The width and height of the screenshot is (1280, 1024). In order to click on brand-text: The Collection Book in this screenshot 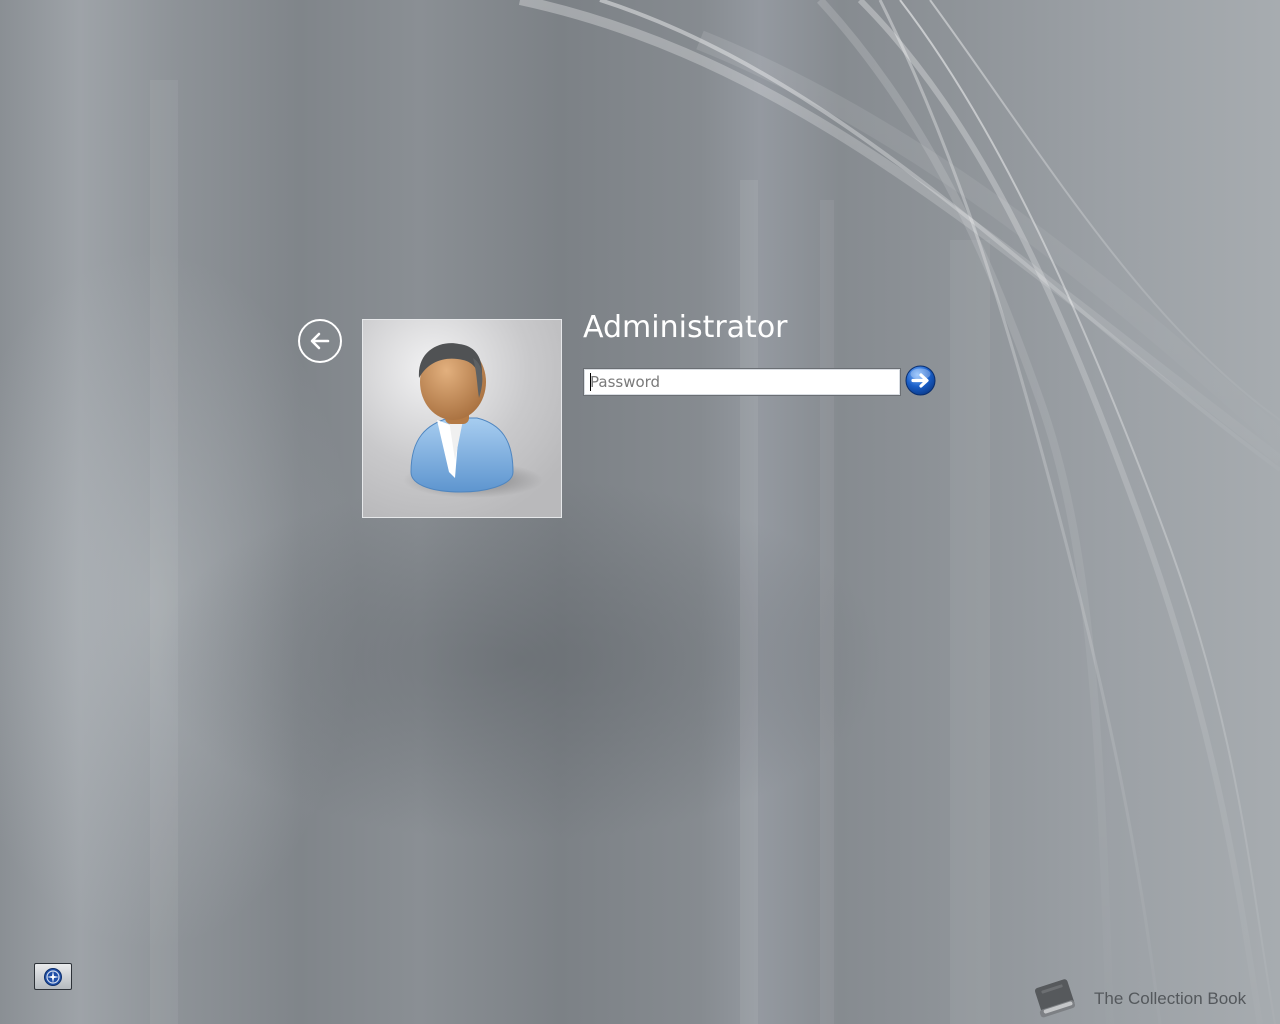, I will do `click(1170, 998)`.